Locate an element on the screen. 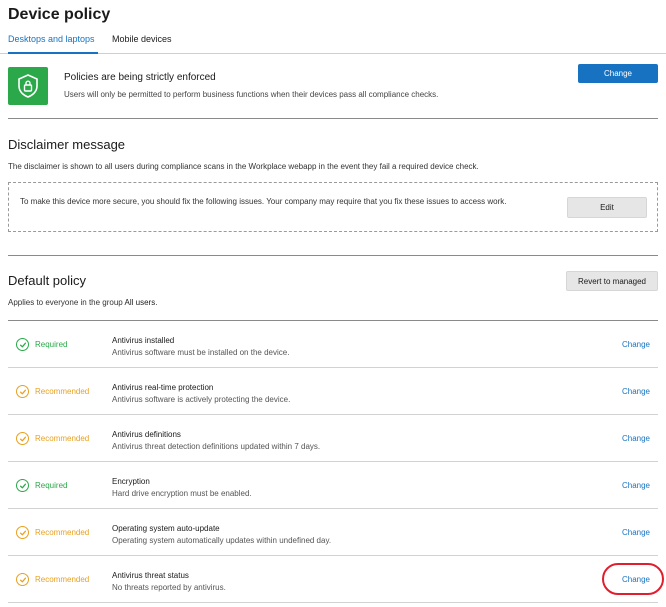 The height and width of the screenshot is (607, 666). enforcement-change-button: Change is located at coordinates (618, 73).